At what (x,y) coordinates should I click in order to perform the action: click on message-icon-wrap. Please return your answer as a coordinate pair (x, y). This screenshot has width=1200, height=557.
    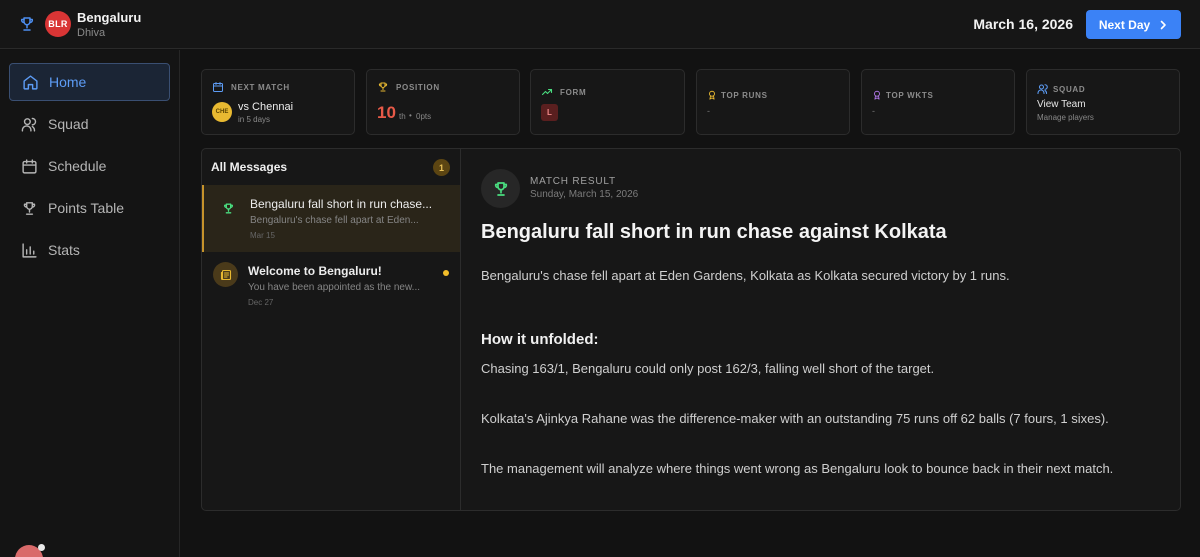
    Looking at the image, I should click on (225, 274).